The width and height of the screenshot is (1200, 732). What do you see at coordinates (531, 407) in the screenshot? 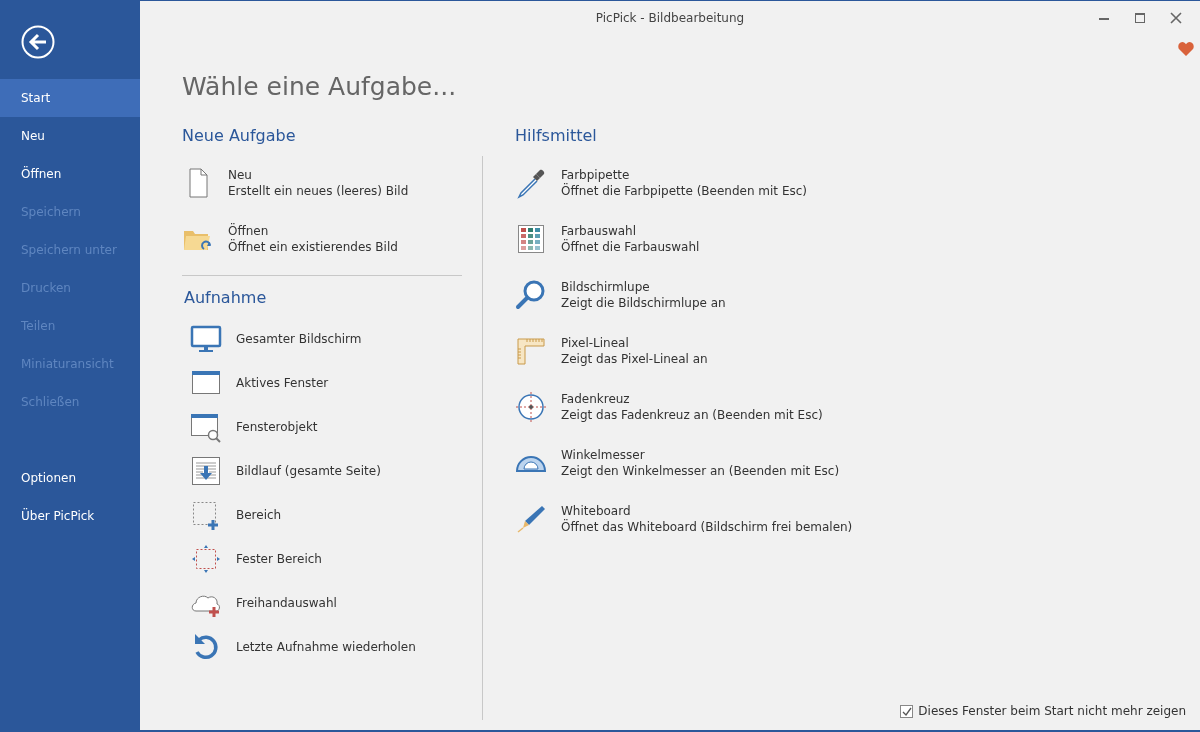
I see `crosshair-icon` at bounding box center [531, 407].